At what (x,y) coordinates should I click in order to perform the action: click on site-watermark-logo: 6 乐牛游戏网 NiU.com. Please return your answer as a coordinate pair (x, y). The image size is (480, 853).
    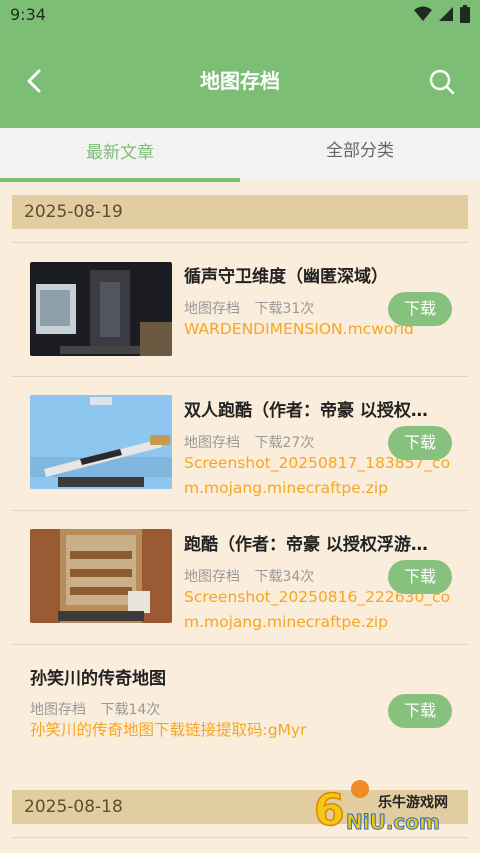
    Looking at the image, I should click on (392, 806).